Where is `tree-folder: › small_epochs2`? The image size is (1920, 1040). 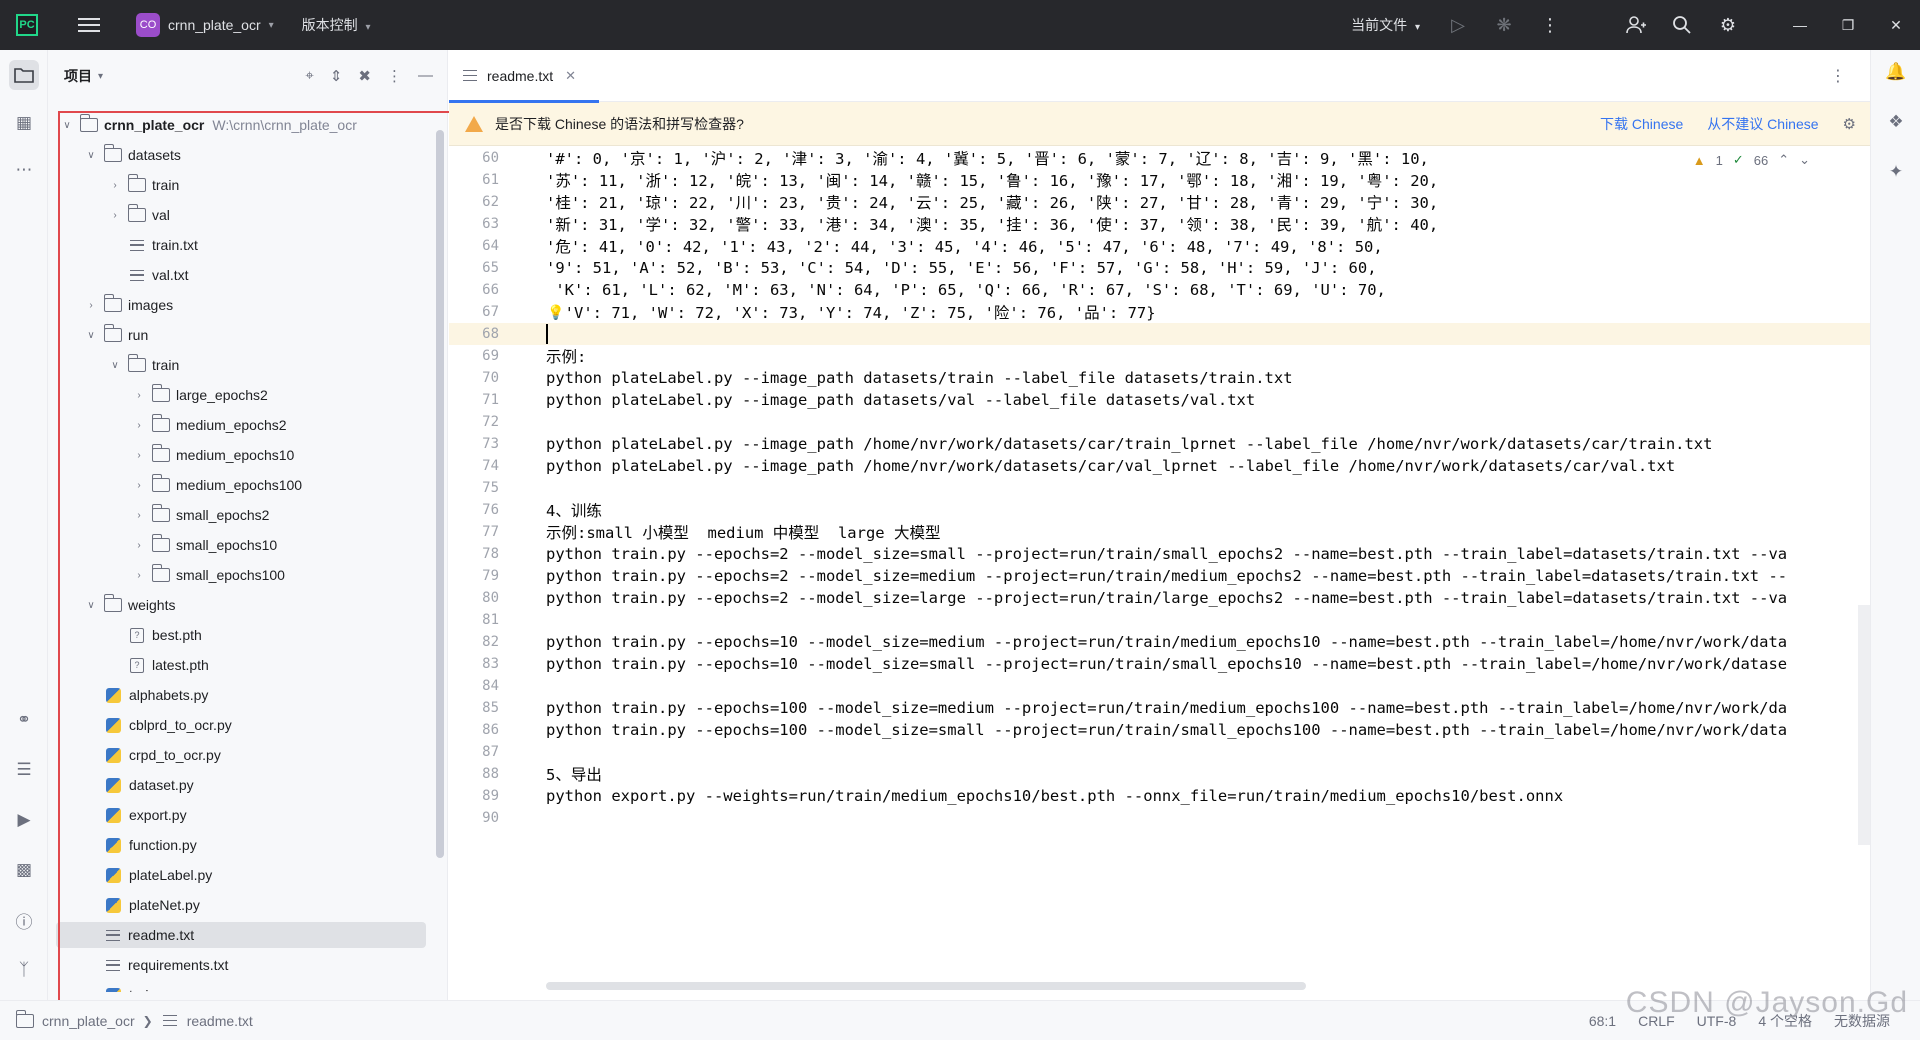 tree-folder: › small_epochs2 is located at coordinates (241, 515).